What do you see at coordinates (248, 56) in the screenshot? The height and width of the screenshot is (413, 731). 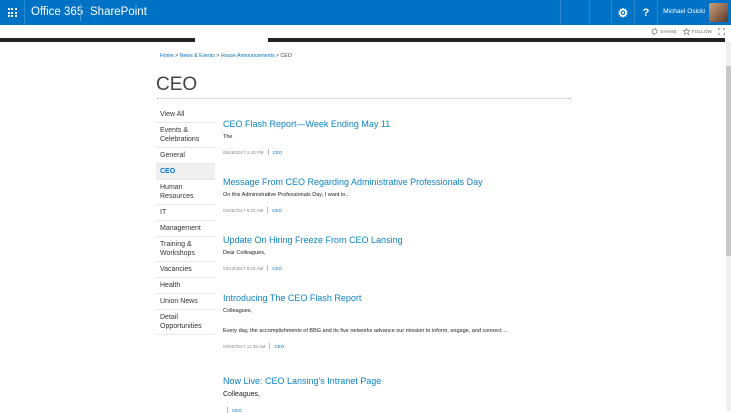 I see `breadcrumb-house-announcements: House Announcements` at bounding box center [248, 56].